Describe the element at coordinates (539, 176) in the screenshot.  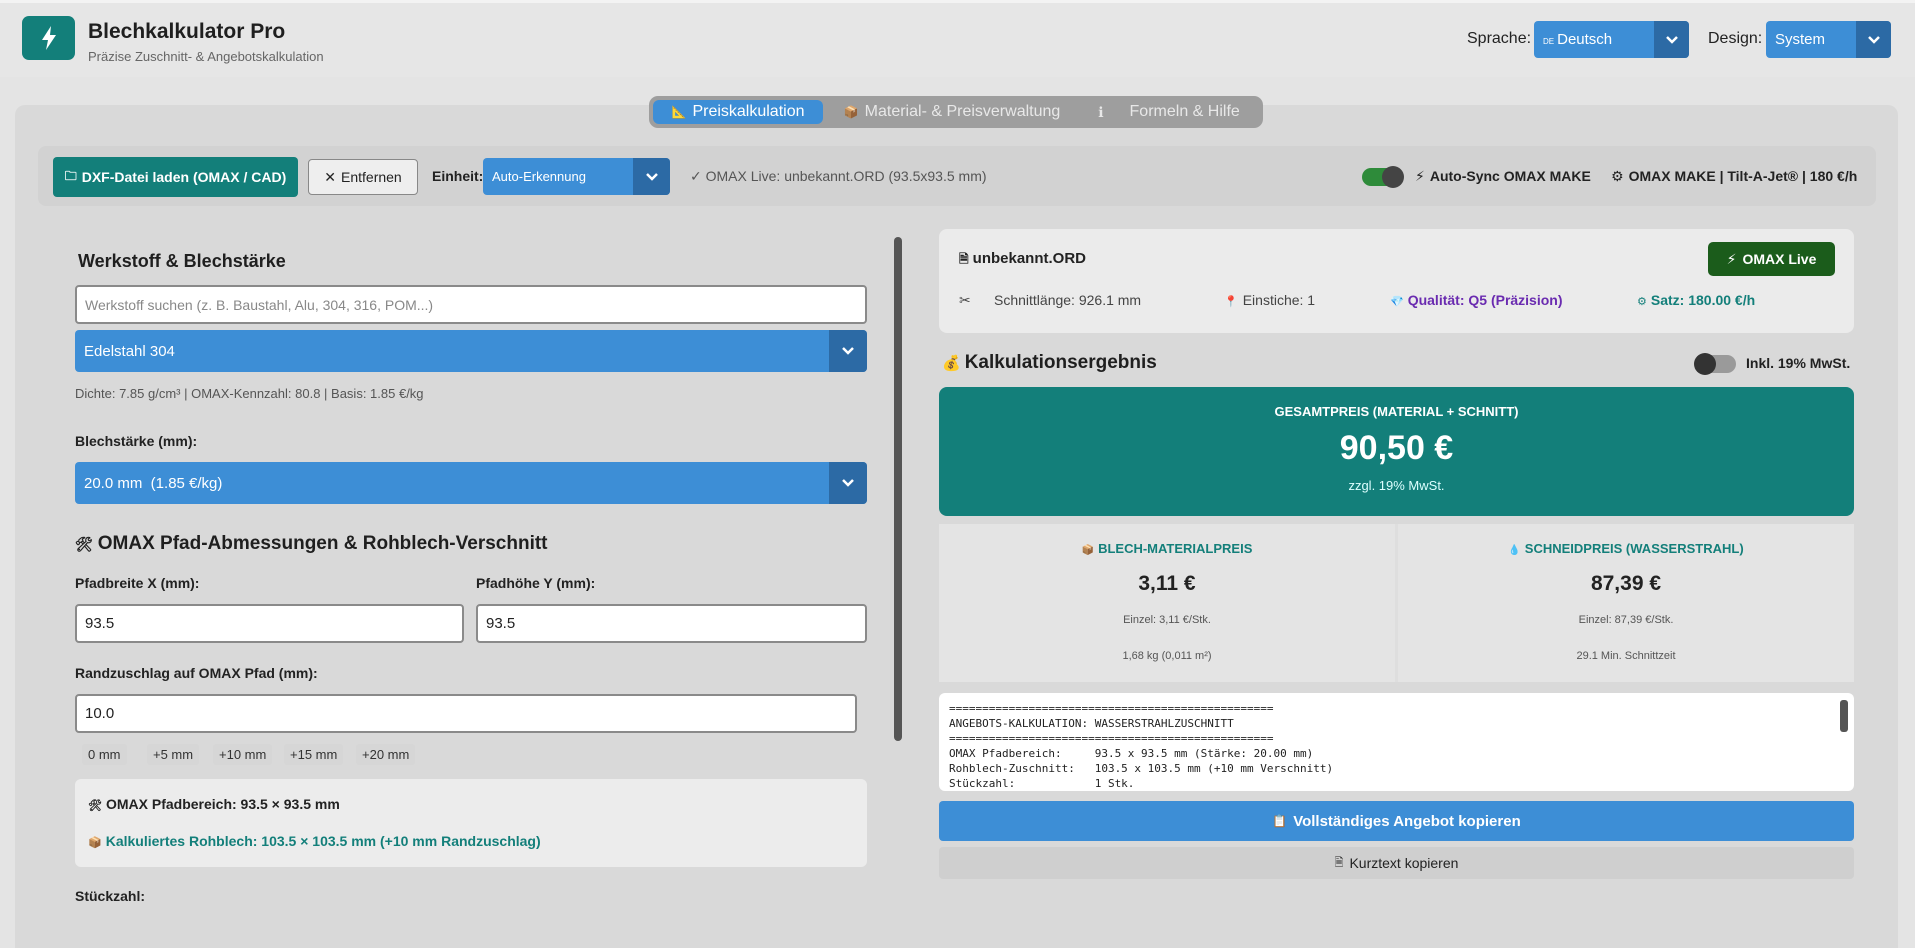
I see `unit-value: Auto-Erkennung` at that location.